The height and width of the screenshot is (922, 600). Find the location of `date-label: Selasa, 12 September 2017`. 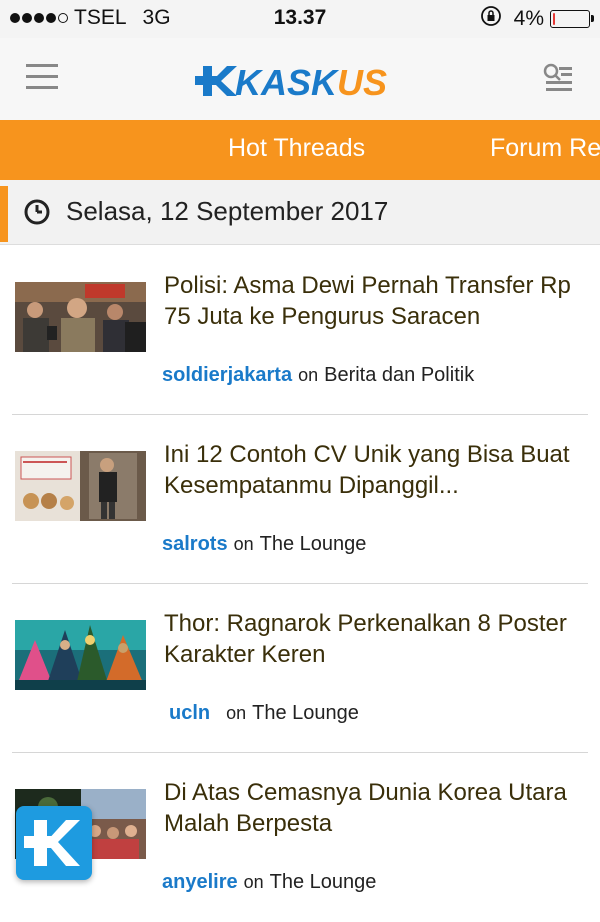

date-label: Selasa, 12 September 2017 is located at coordinates (227, 211).